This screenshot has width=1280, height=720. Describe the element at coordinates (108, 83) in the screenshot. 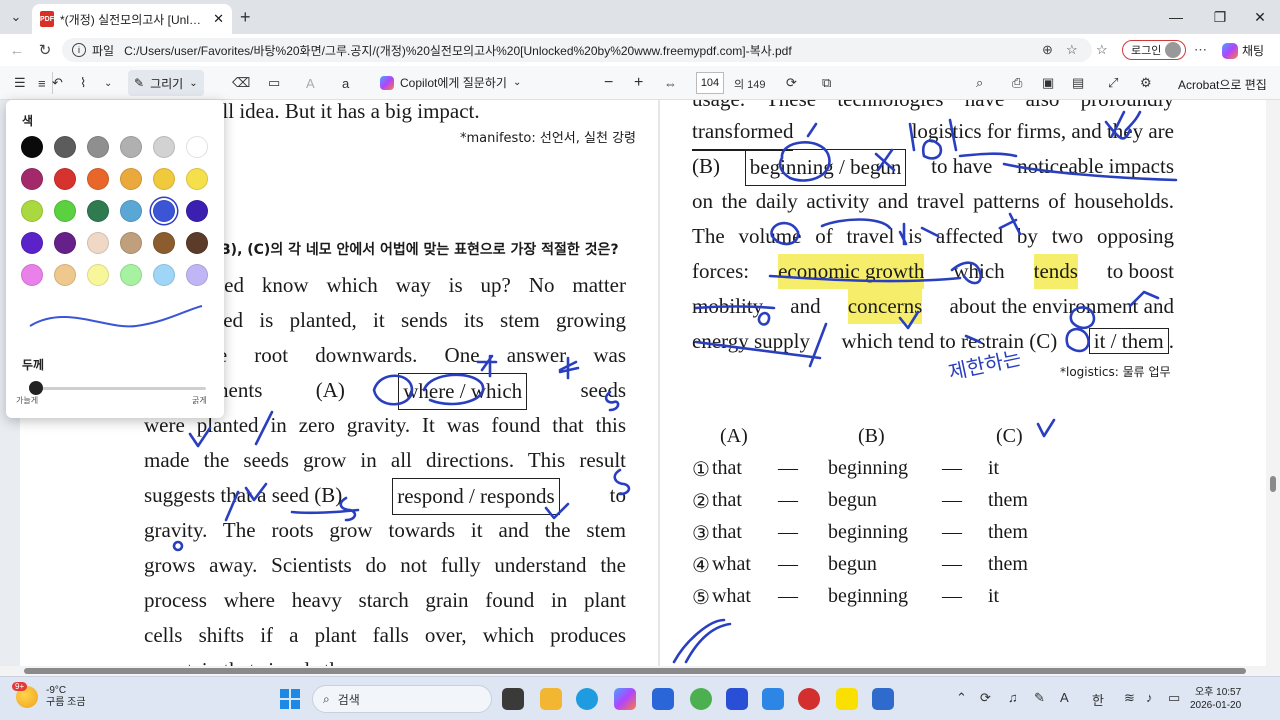

I see `highlight-chevron-icon: ⌄` at that location.